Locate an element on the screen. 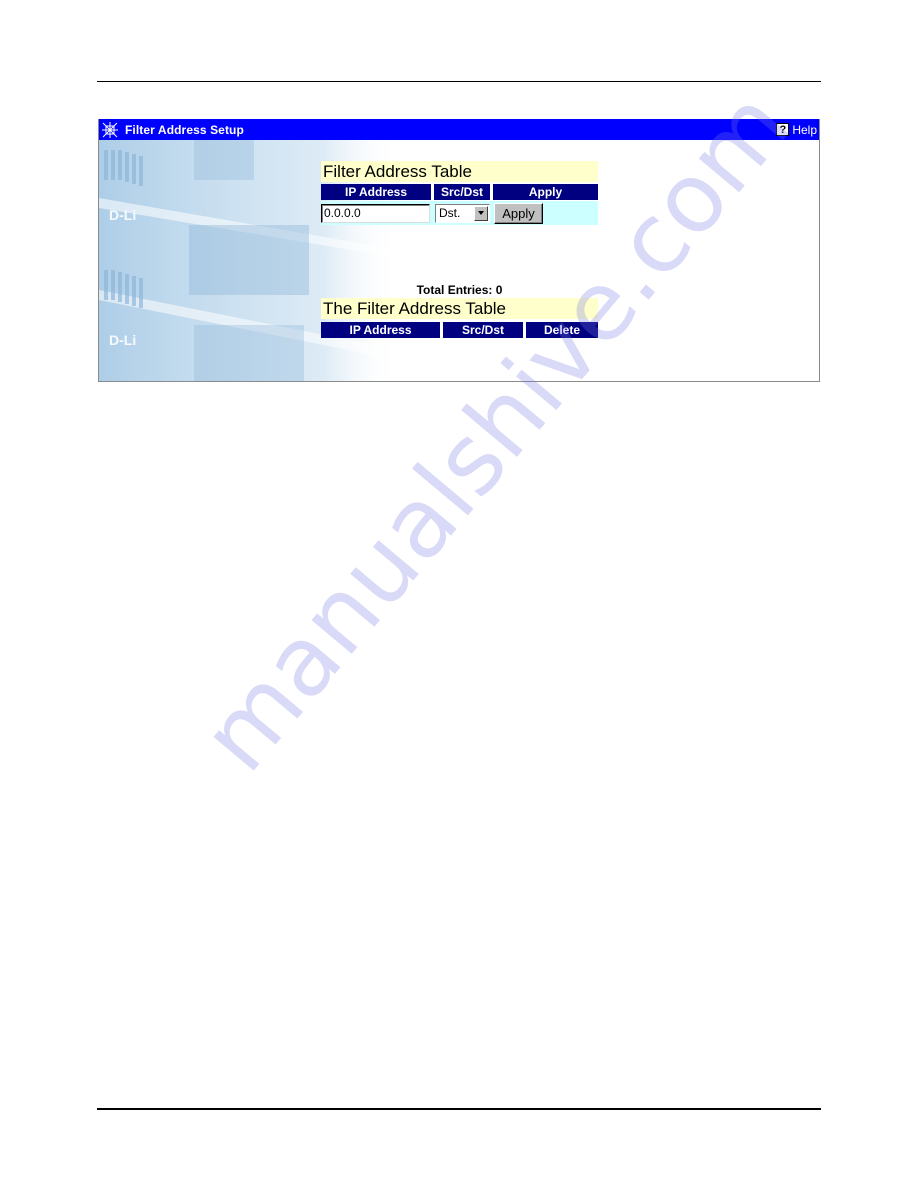 This screenshot has height=1188, width=918. src-dst-select: Dst. is located at coordinates (462, 213).